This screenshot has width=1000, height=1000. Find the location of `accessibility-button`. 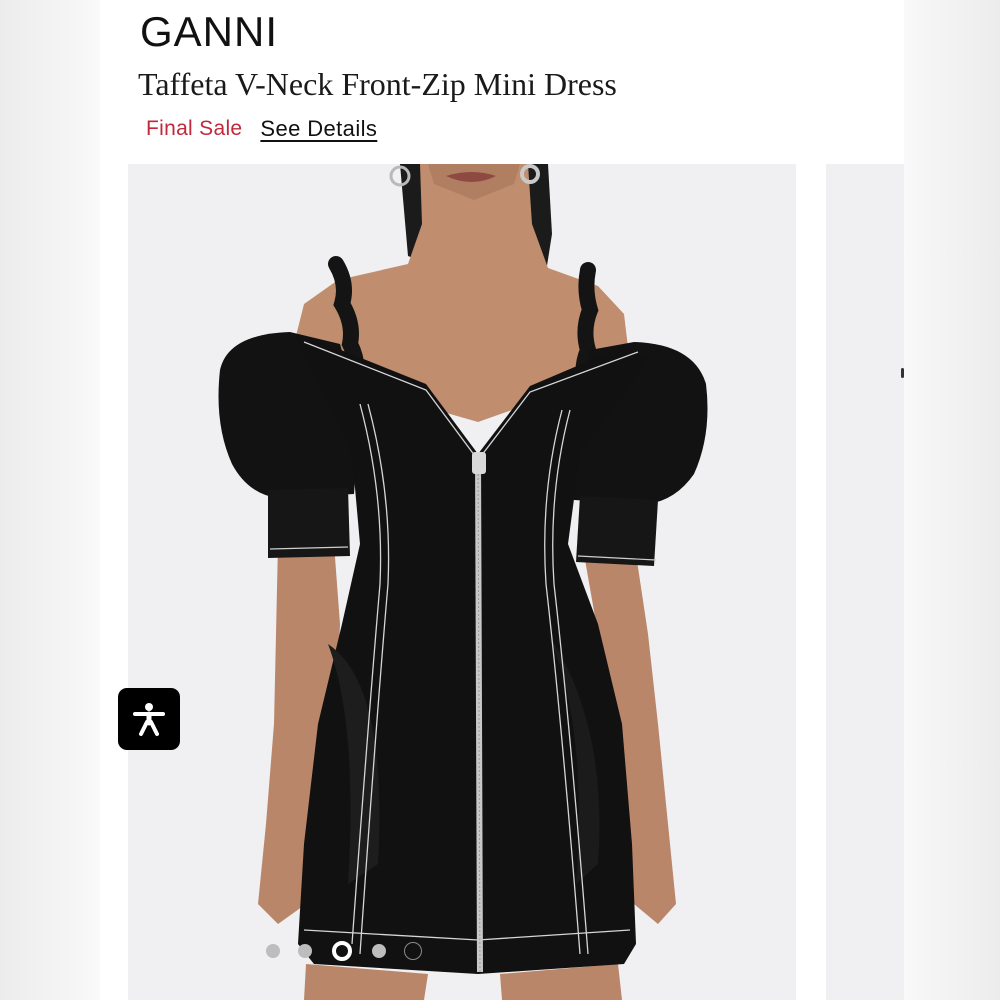

accessibility-button is located at coordinates (149, 719).